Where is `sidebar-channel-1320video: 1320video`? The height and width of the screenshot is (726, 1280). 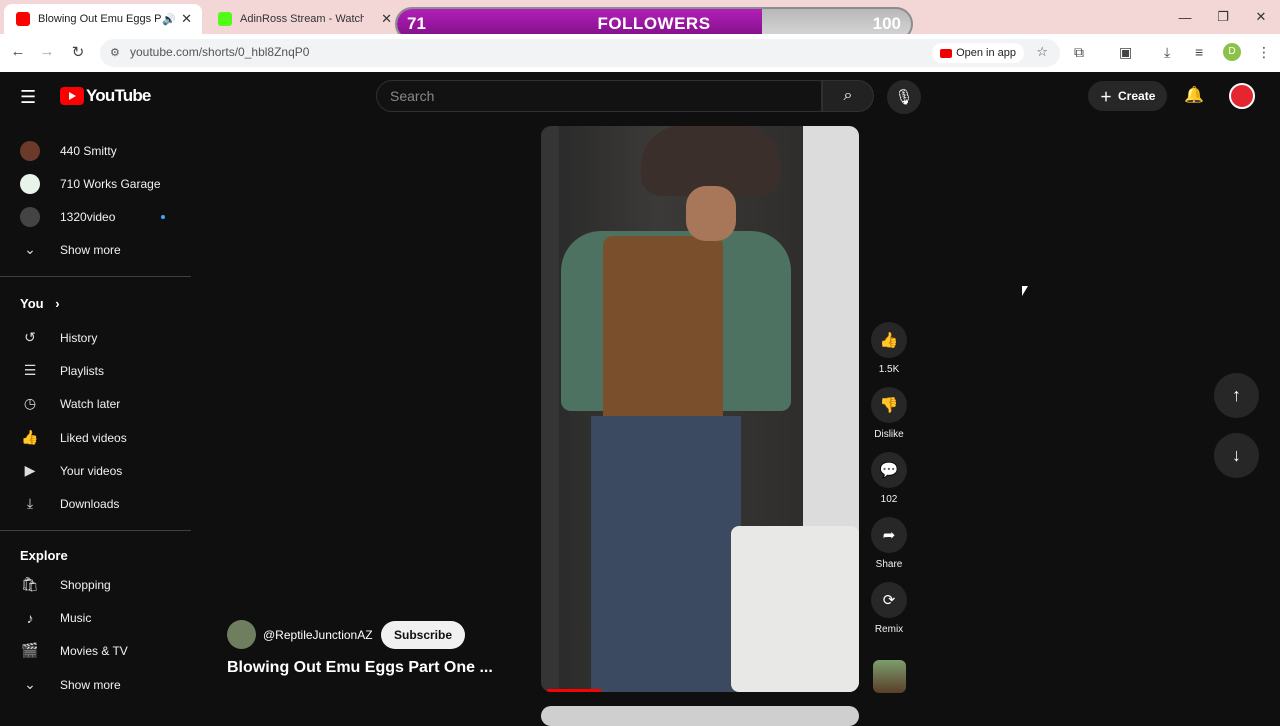 sidebar-channel-1320video: 1320video is located at coordinates (95, 216).